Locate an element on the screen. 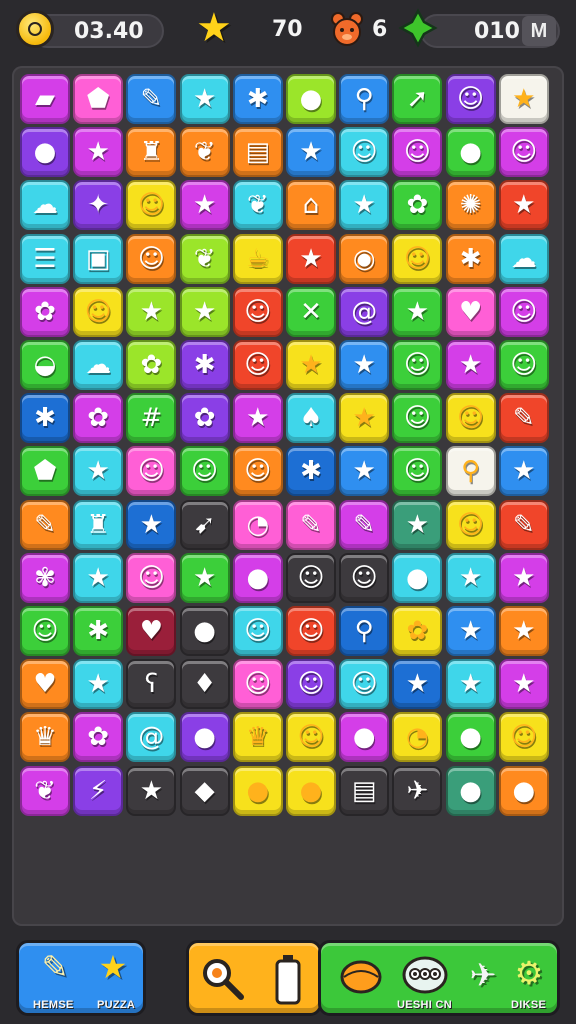 Image resolution: width=576 pixels, height=1024 pixels. tile-r9-c8: ★ is located at coordinates (470, 577).